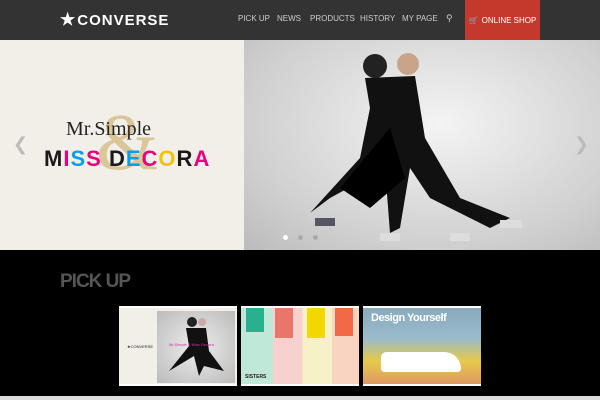 The height and width of the screenshot is (400, 600). Describe the element at coordinates (54, 158) in the screenshot. I see `title-letter: M` at that location.